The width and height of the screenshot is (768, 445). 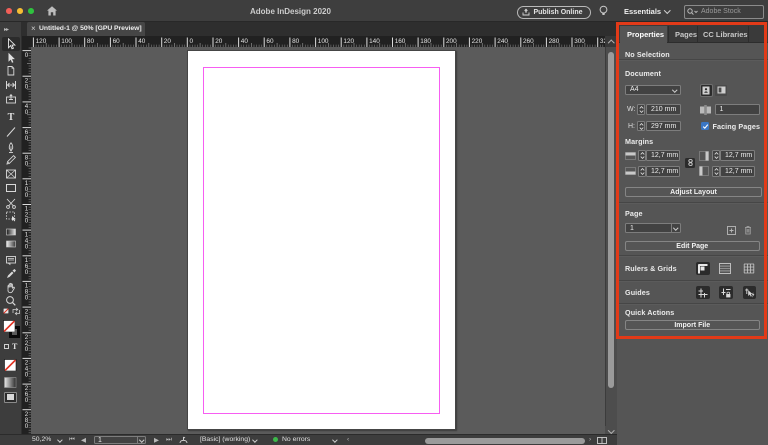 I want to click on svg-text: T, so click(x=11, y=117).